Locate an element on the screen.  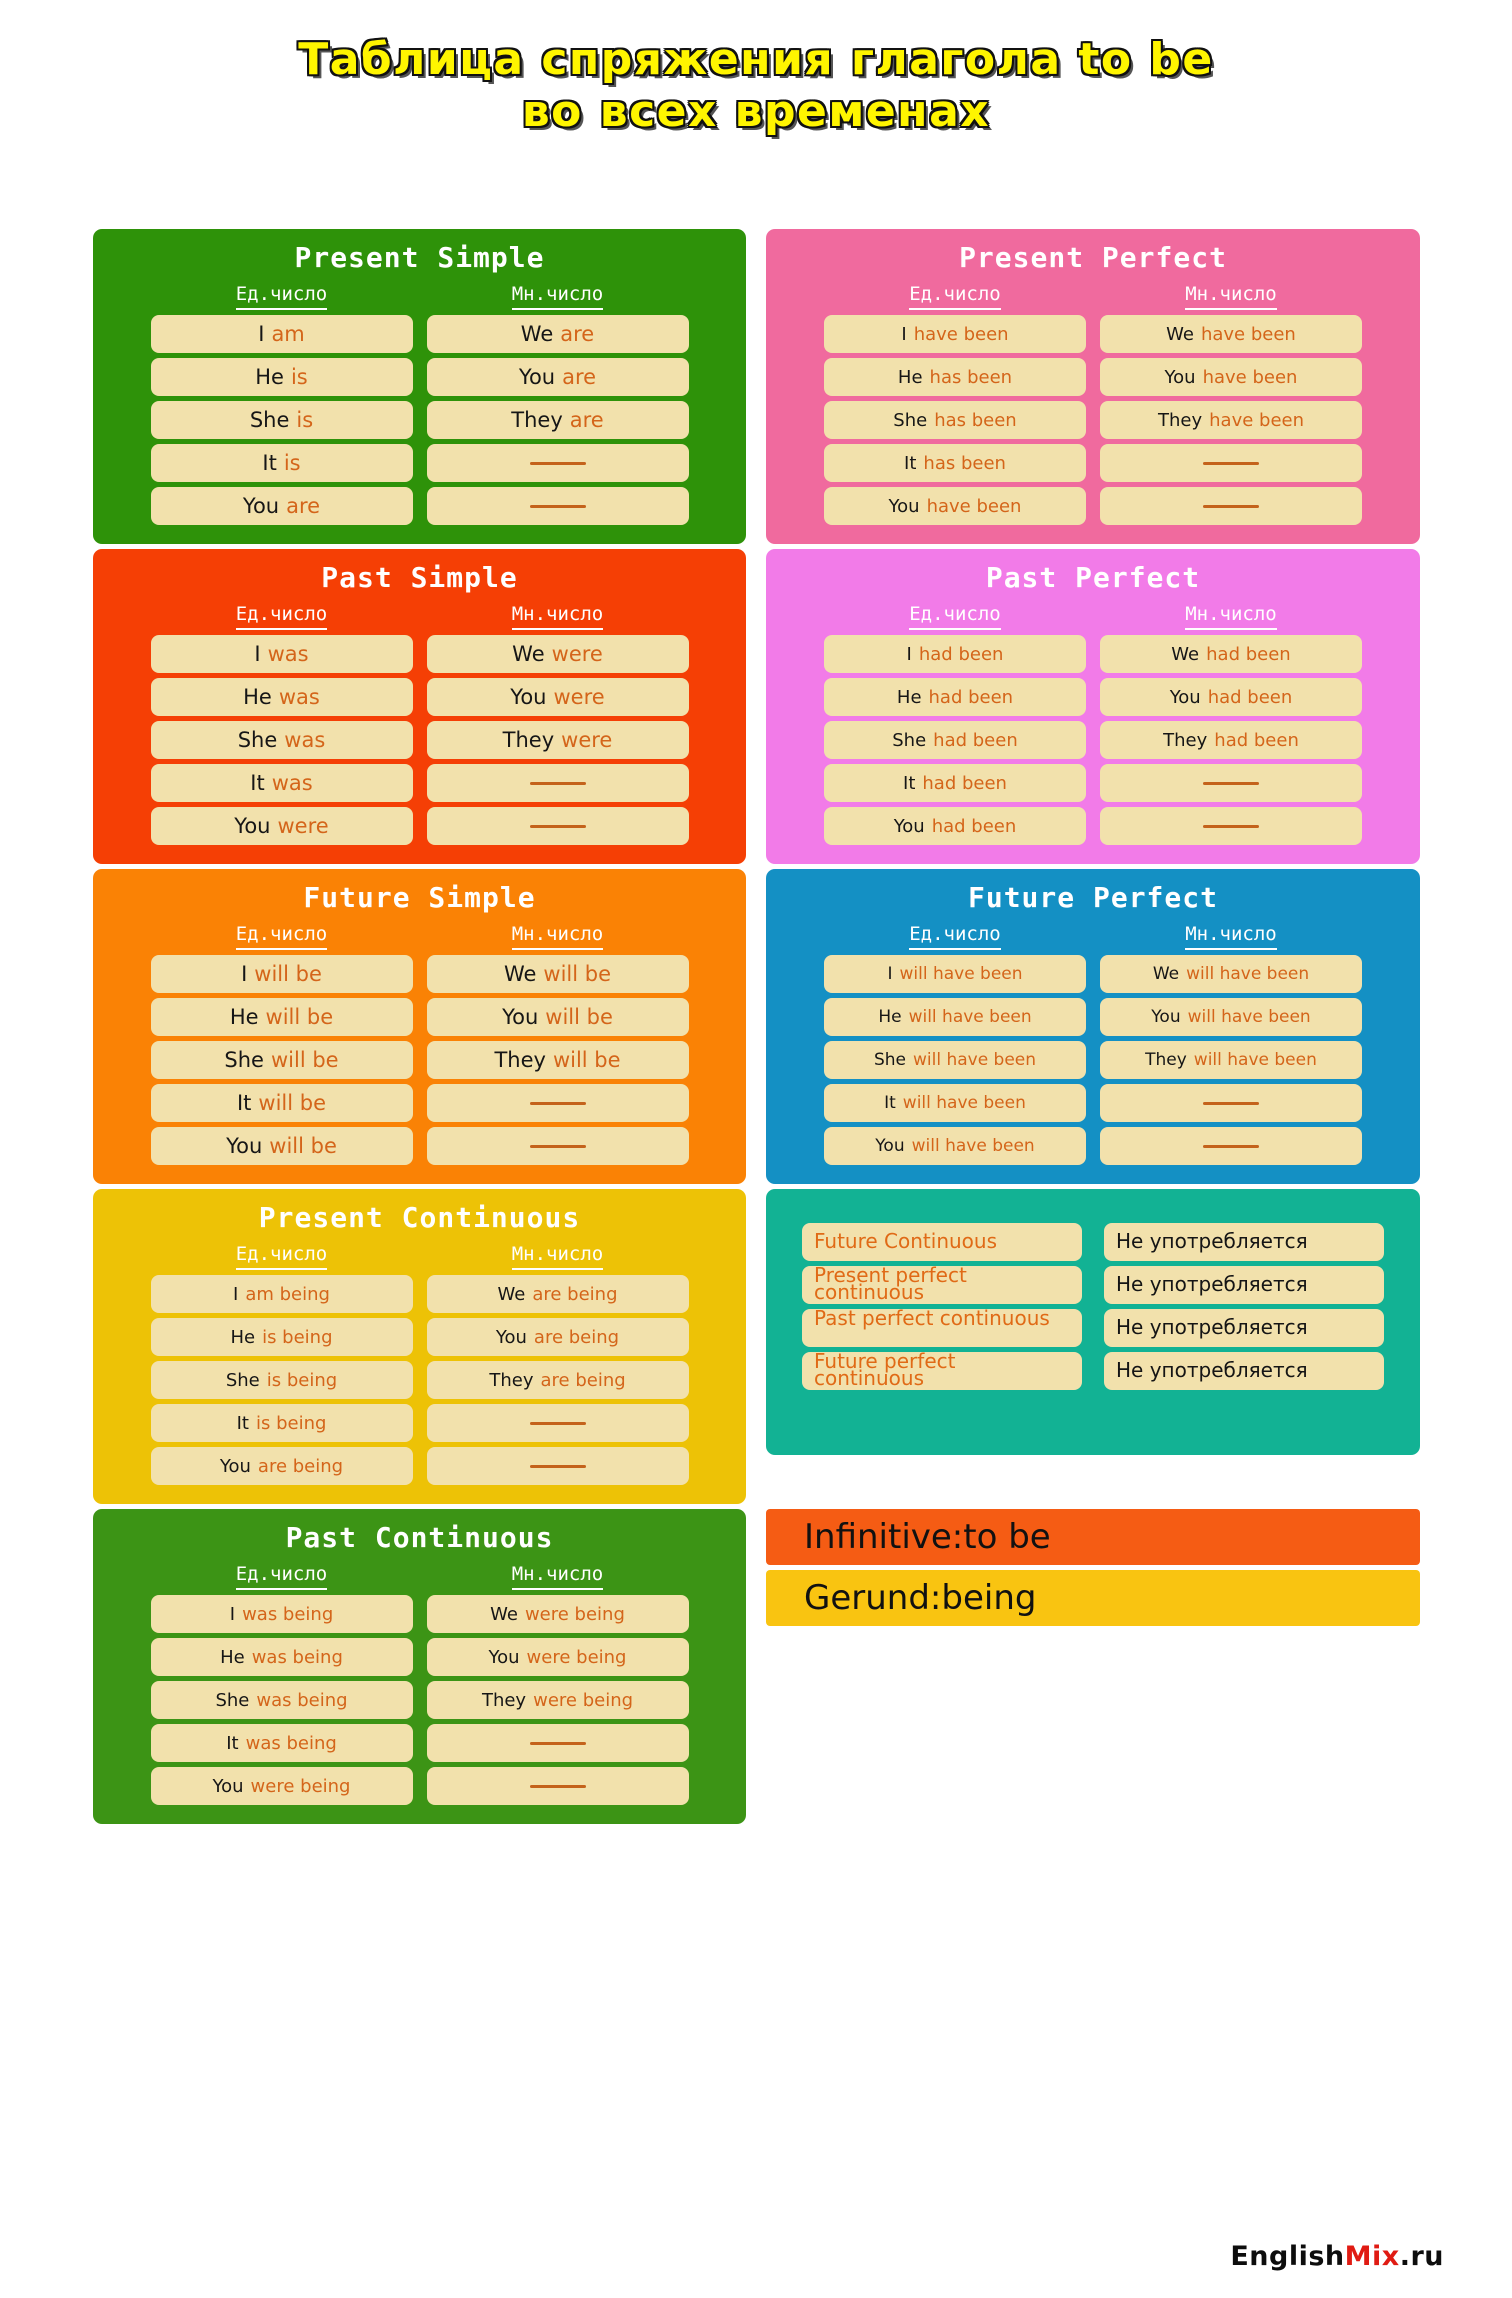
site-logo: EnglishMix.ru is located at coordinates (1337, 2256).